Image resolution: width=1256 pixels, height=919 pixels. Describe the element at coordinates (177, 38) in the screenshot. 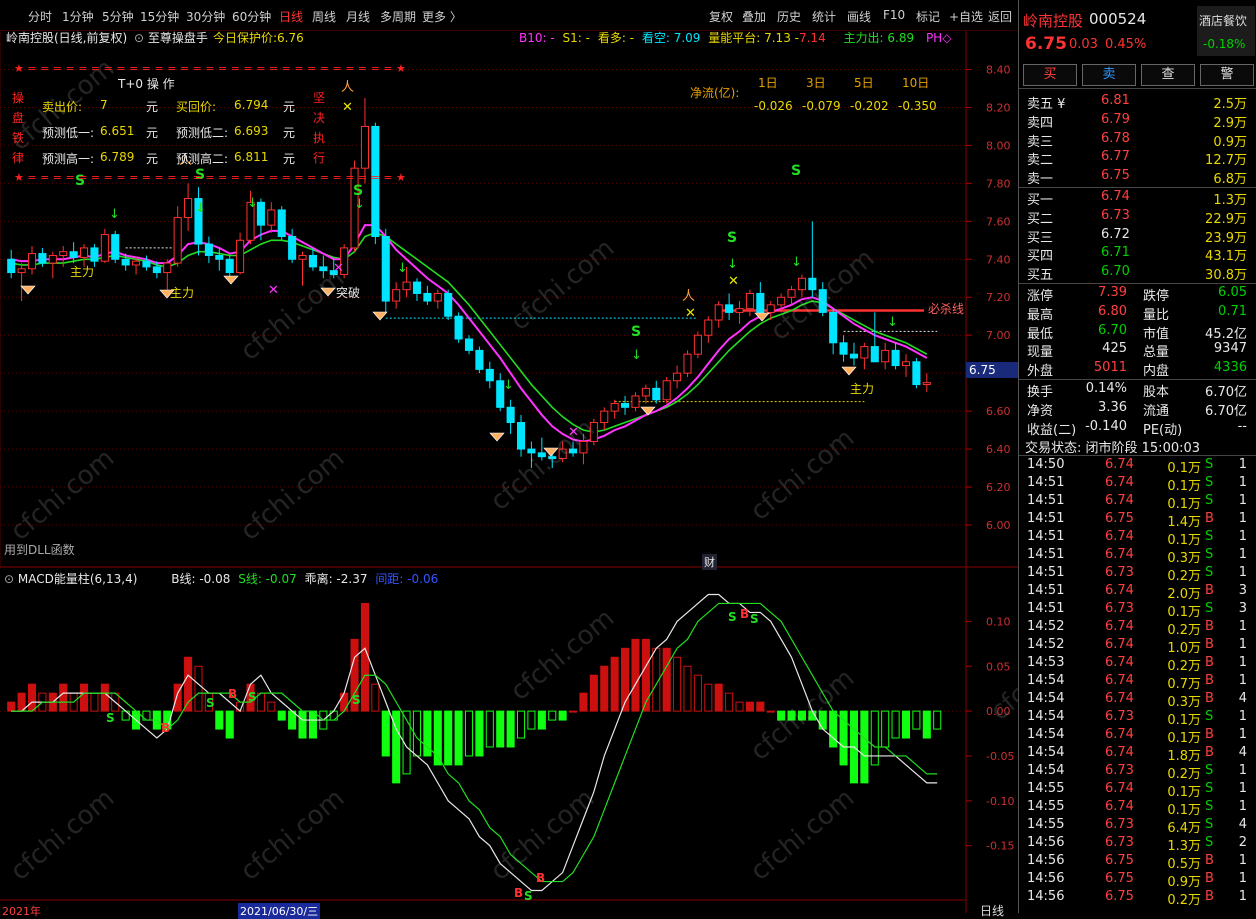

I see `indicator-name: 至尊操盘手` at that location.